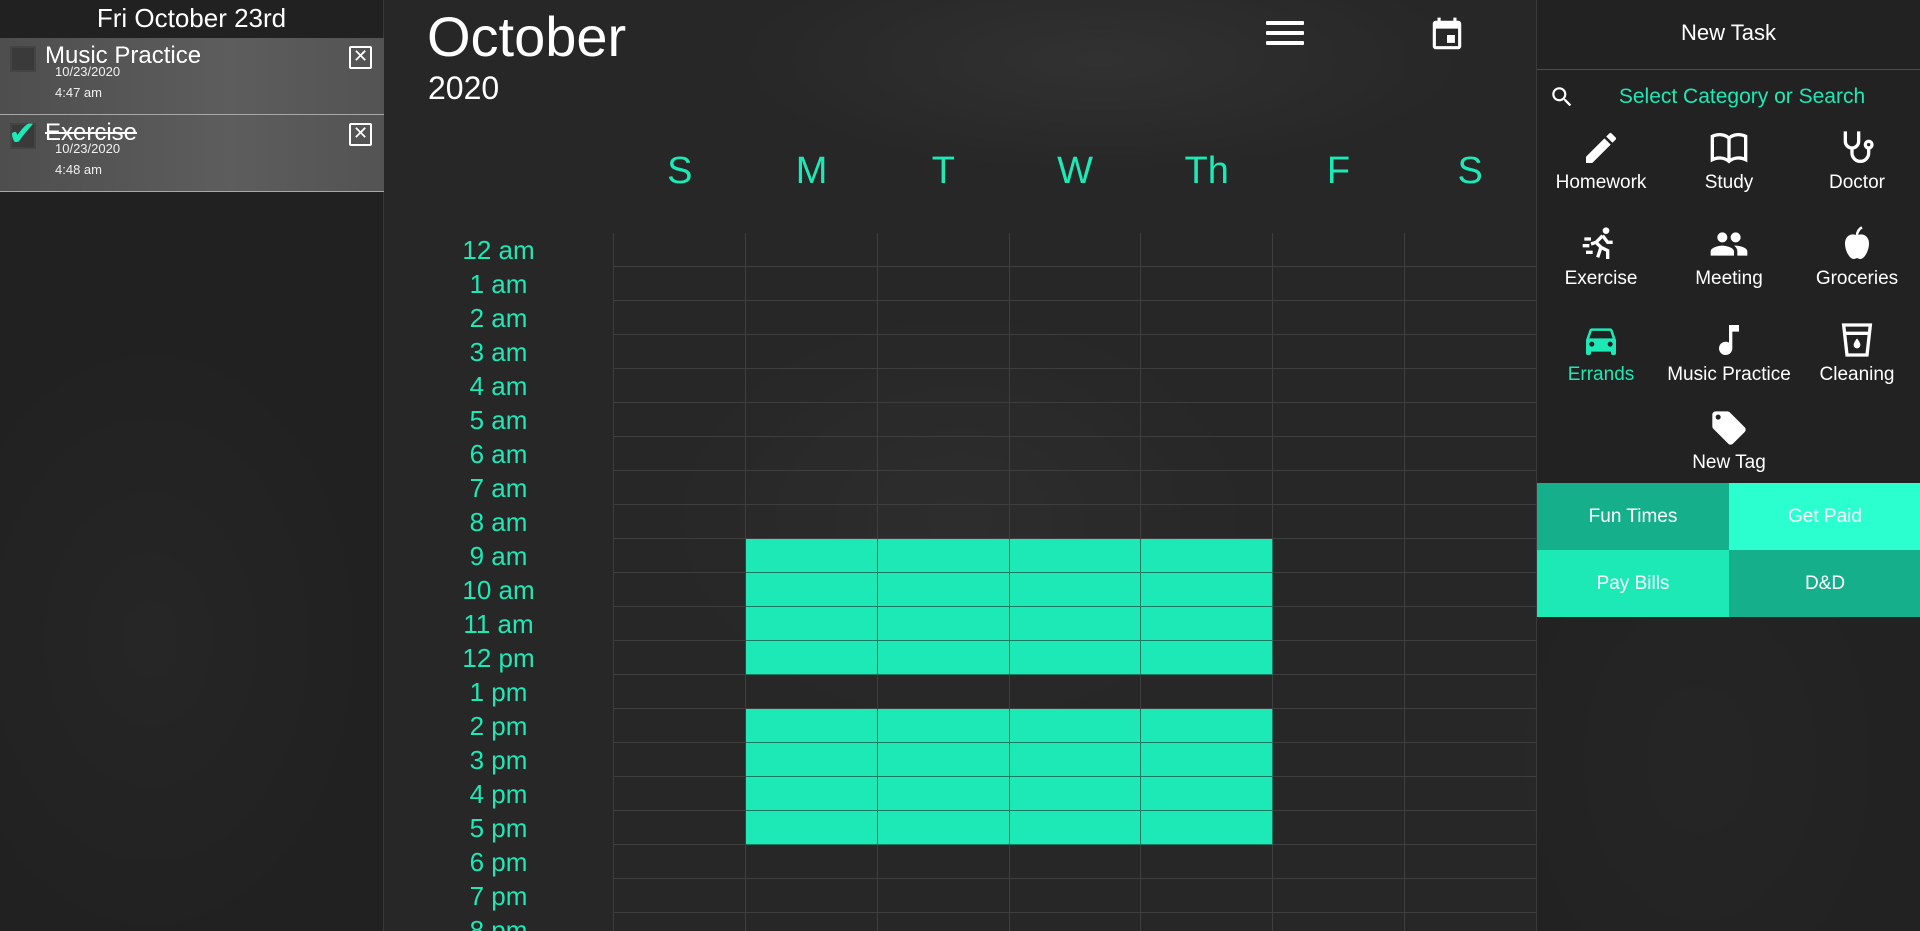 This screenshot has width=1920, height=931. Describe the element at coordinates (1633, 583) in the screenshot. I see `tag-button: Pay Bills` at that location.